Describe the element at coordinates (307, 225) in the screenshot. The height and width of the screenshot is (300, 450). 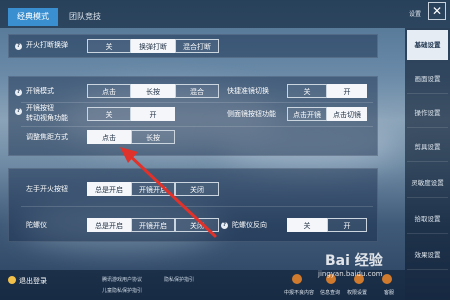
I see `gyro-reverse-off: 关` at that location.